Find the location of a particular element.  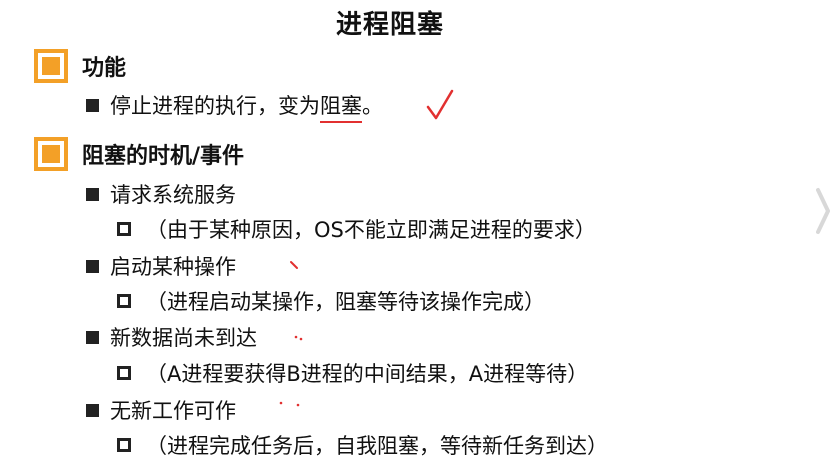

red-tick-mark is located at coordinates (294, 265).